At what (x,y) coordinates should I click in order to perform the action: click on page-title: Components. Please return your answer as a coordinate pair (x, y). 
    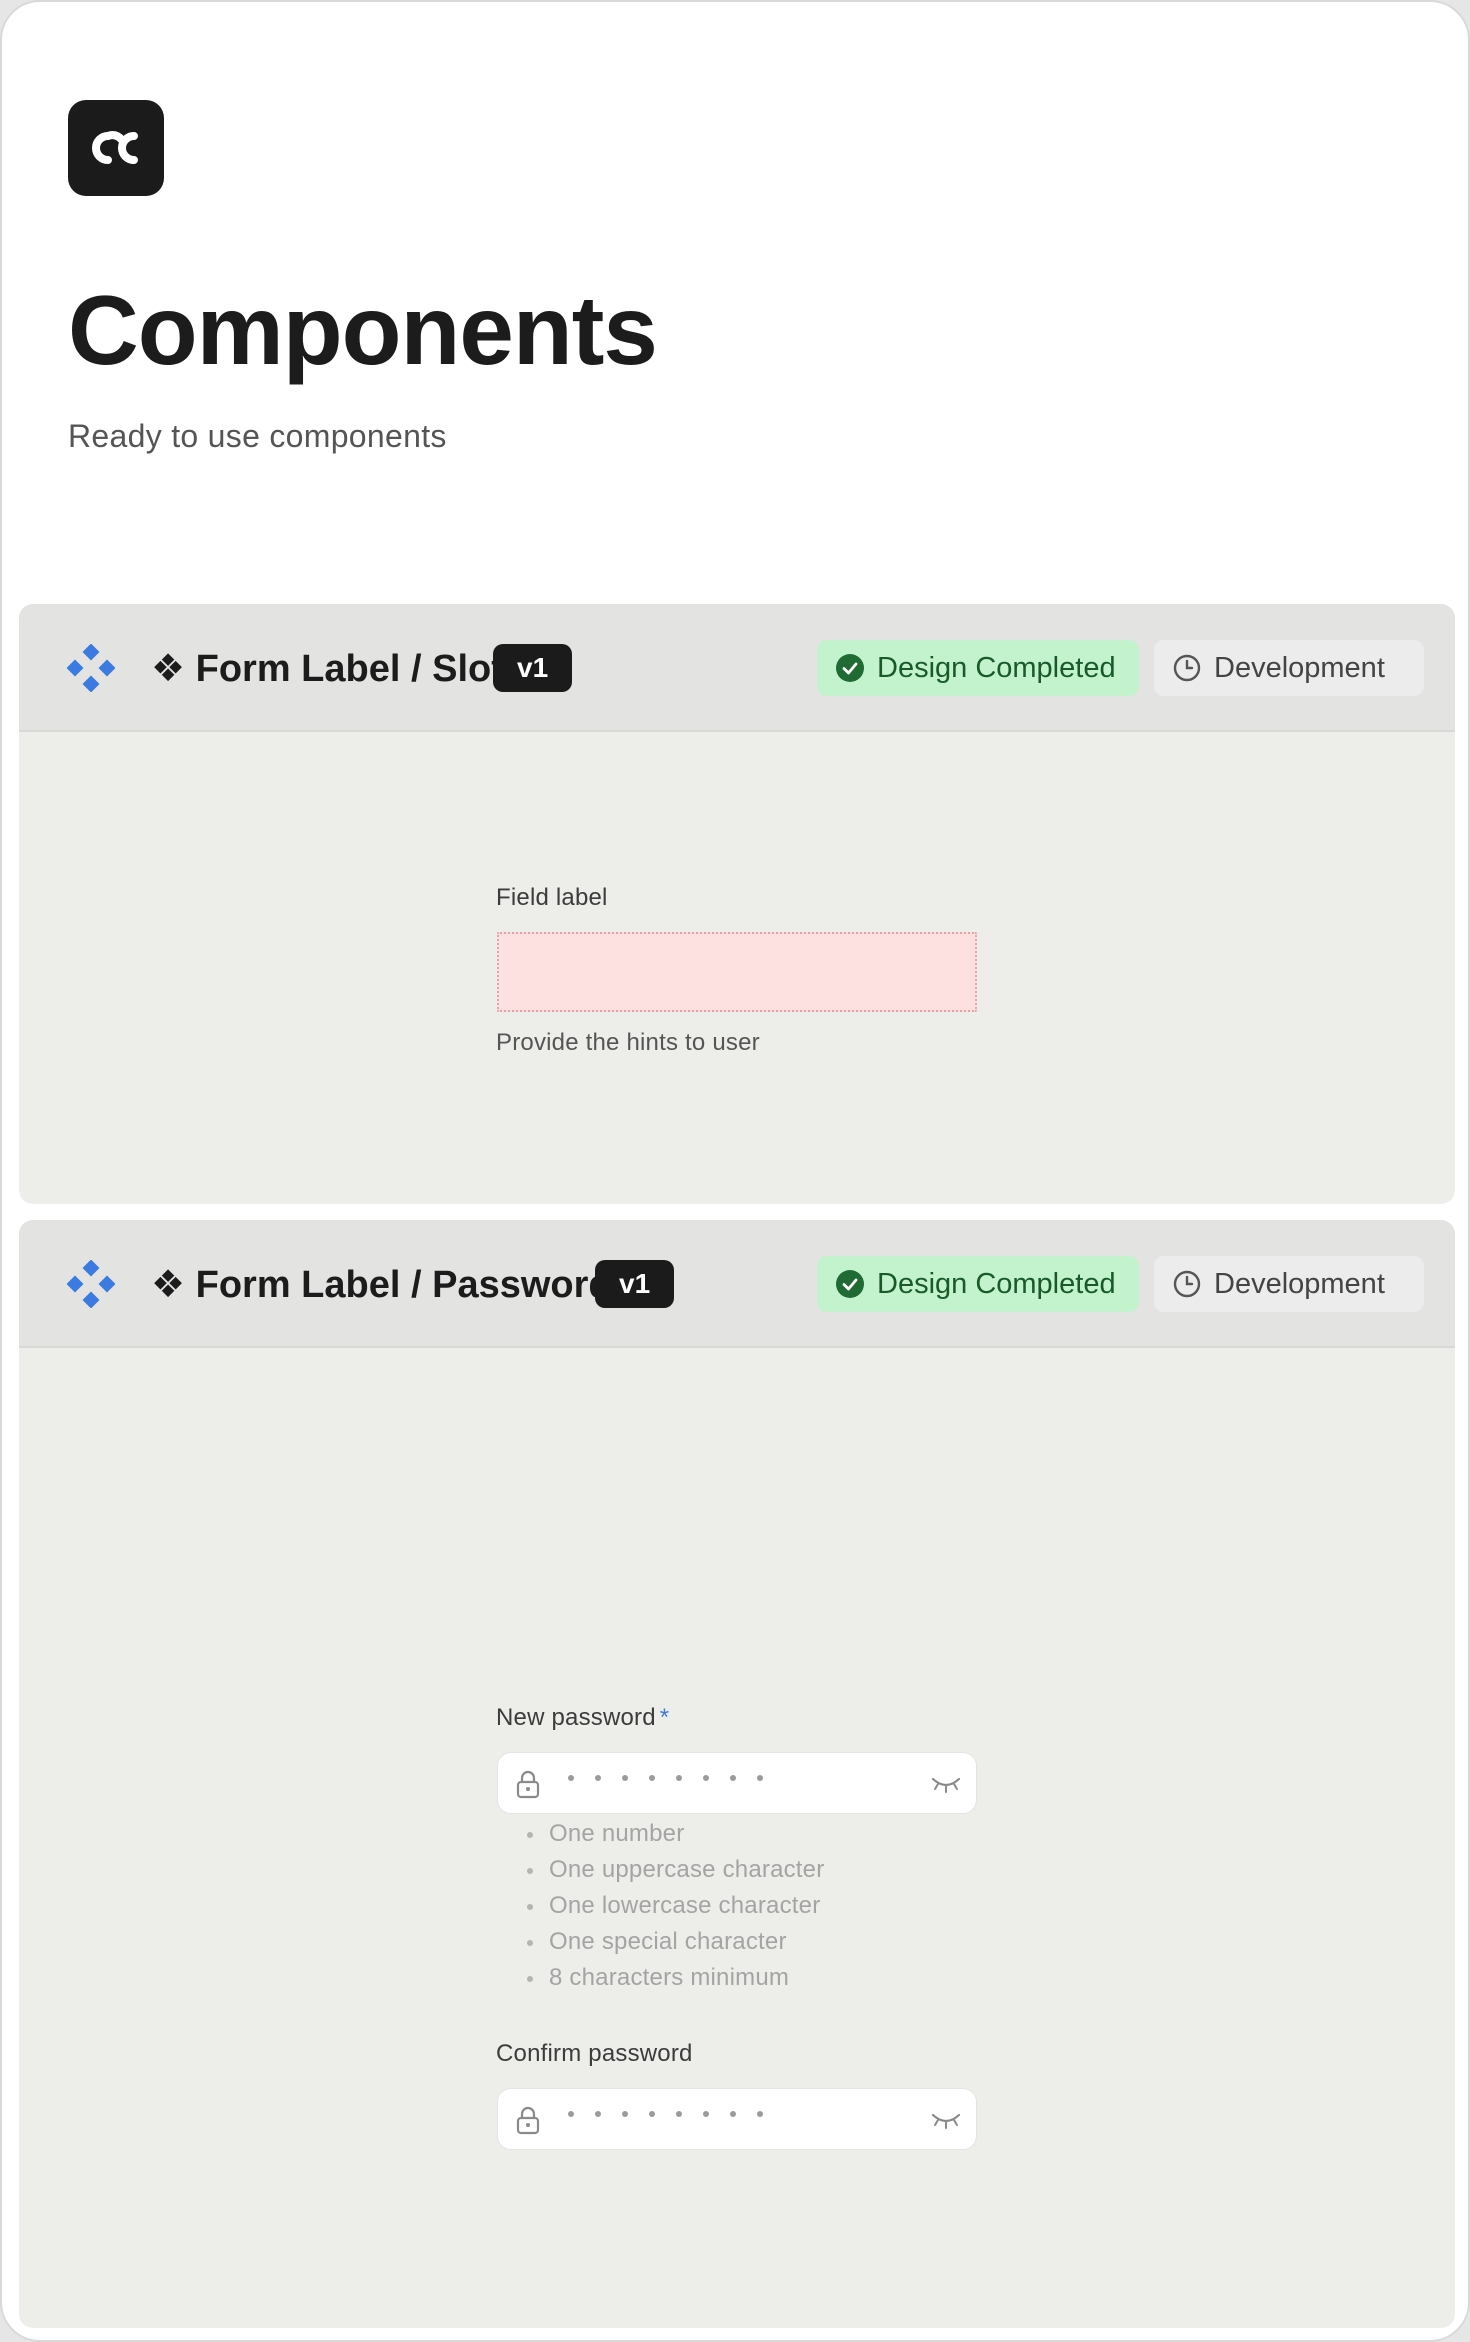
    Looking at the image, I should click on (363, 330).